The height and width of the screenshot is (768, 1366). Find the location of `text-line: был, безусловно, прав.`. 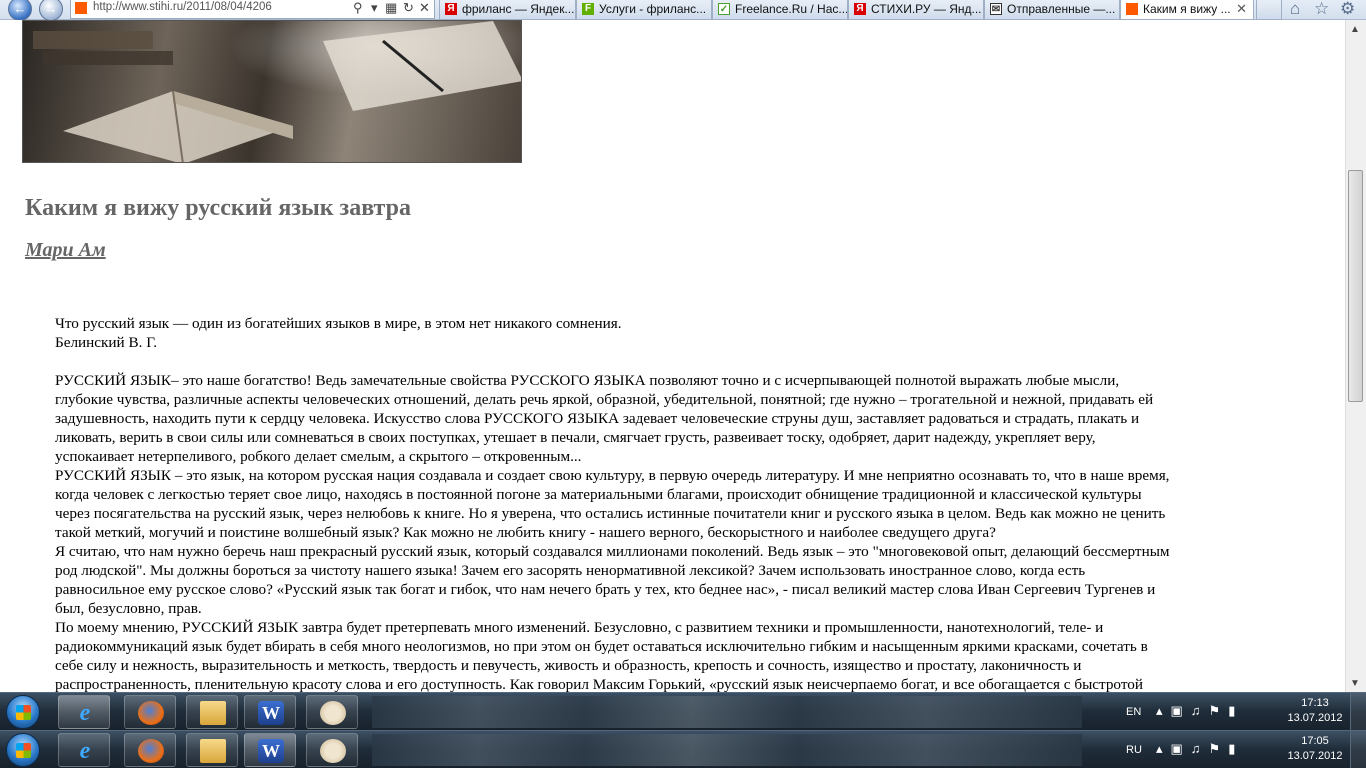

text-line: был, безусловно, прав. is located at coordinates (128, 608).